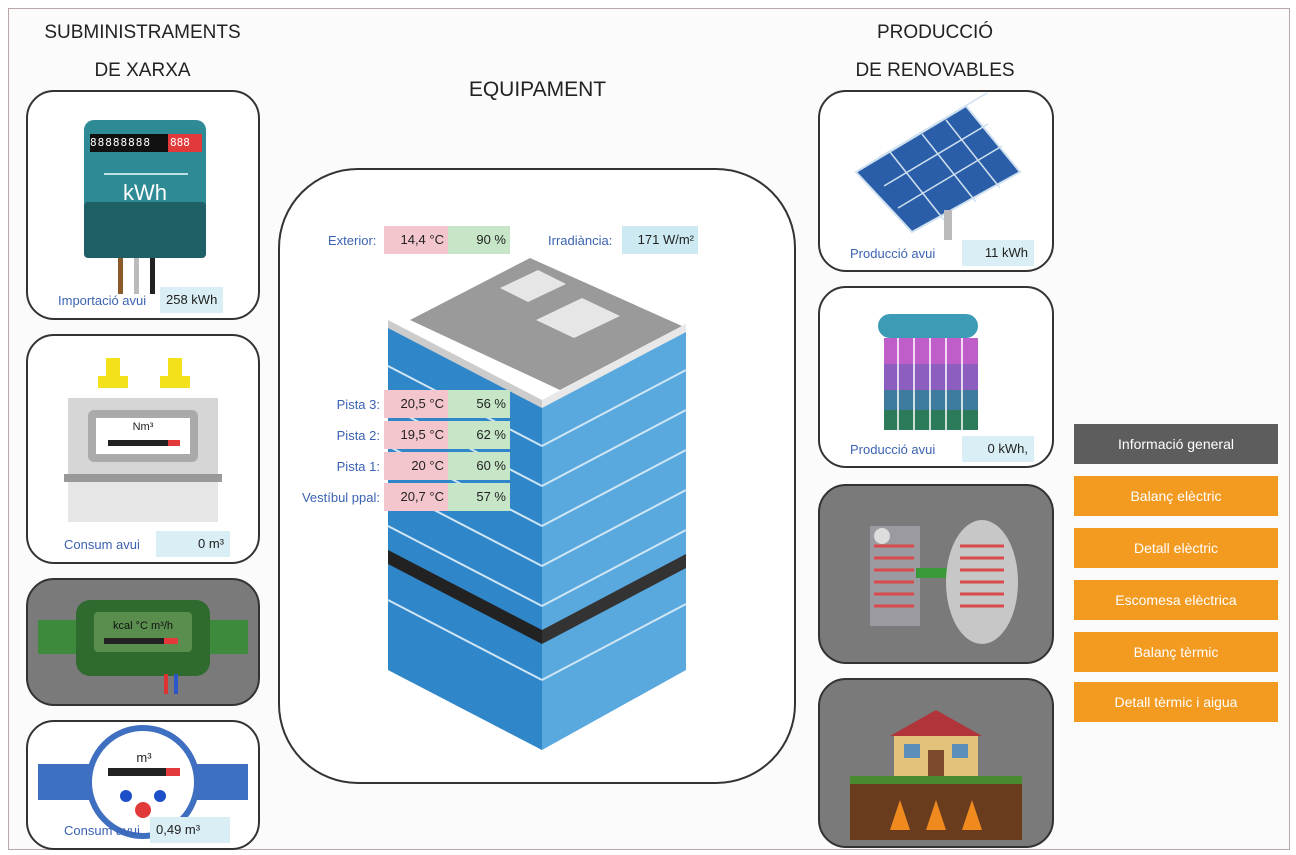 The width and height of the screenshot is (1296, 855). What do you see at coordinates (416, 404) in the screenshot?
I see `room-temp-pista3: 20,5 °C` at bounding box center [416, 404].